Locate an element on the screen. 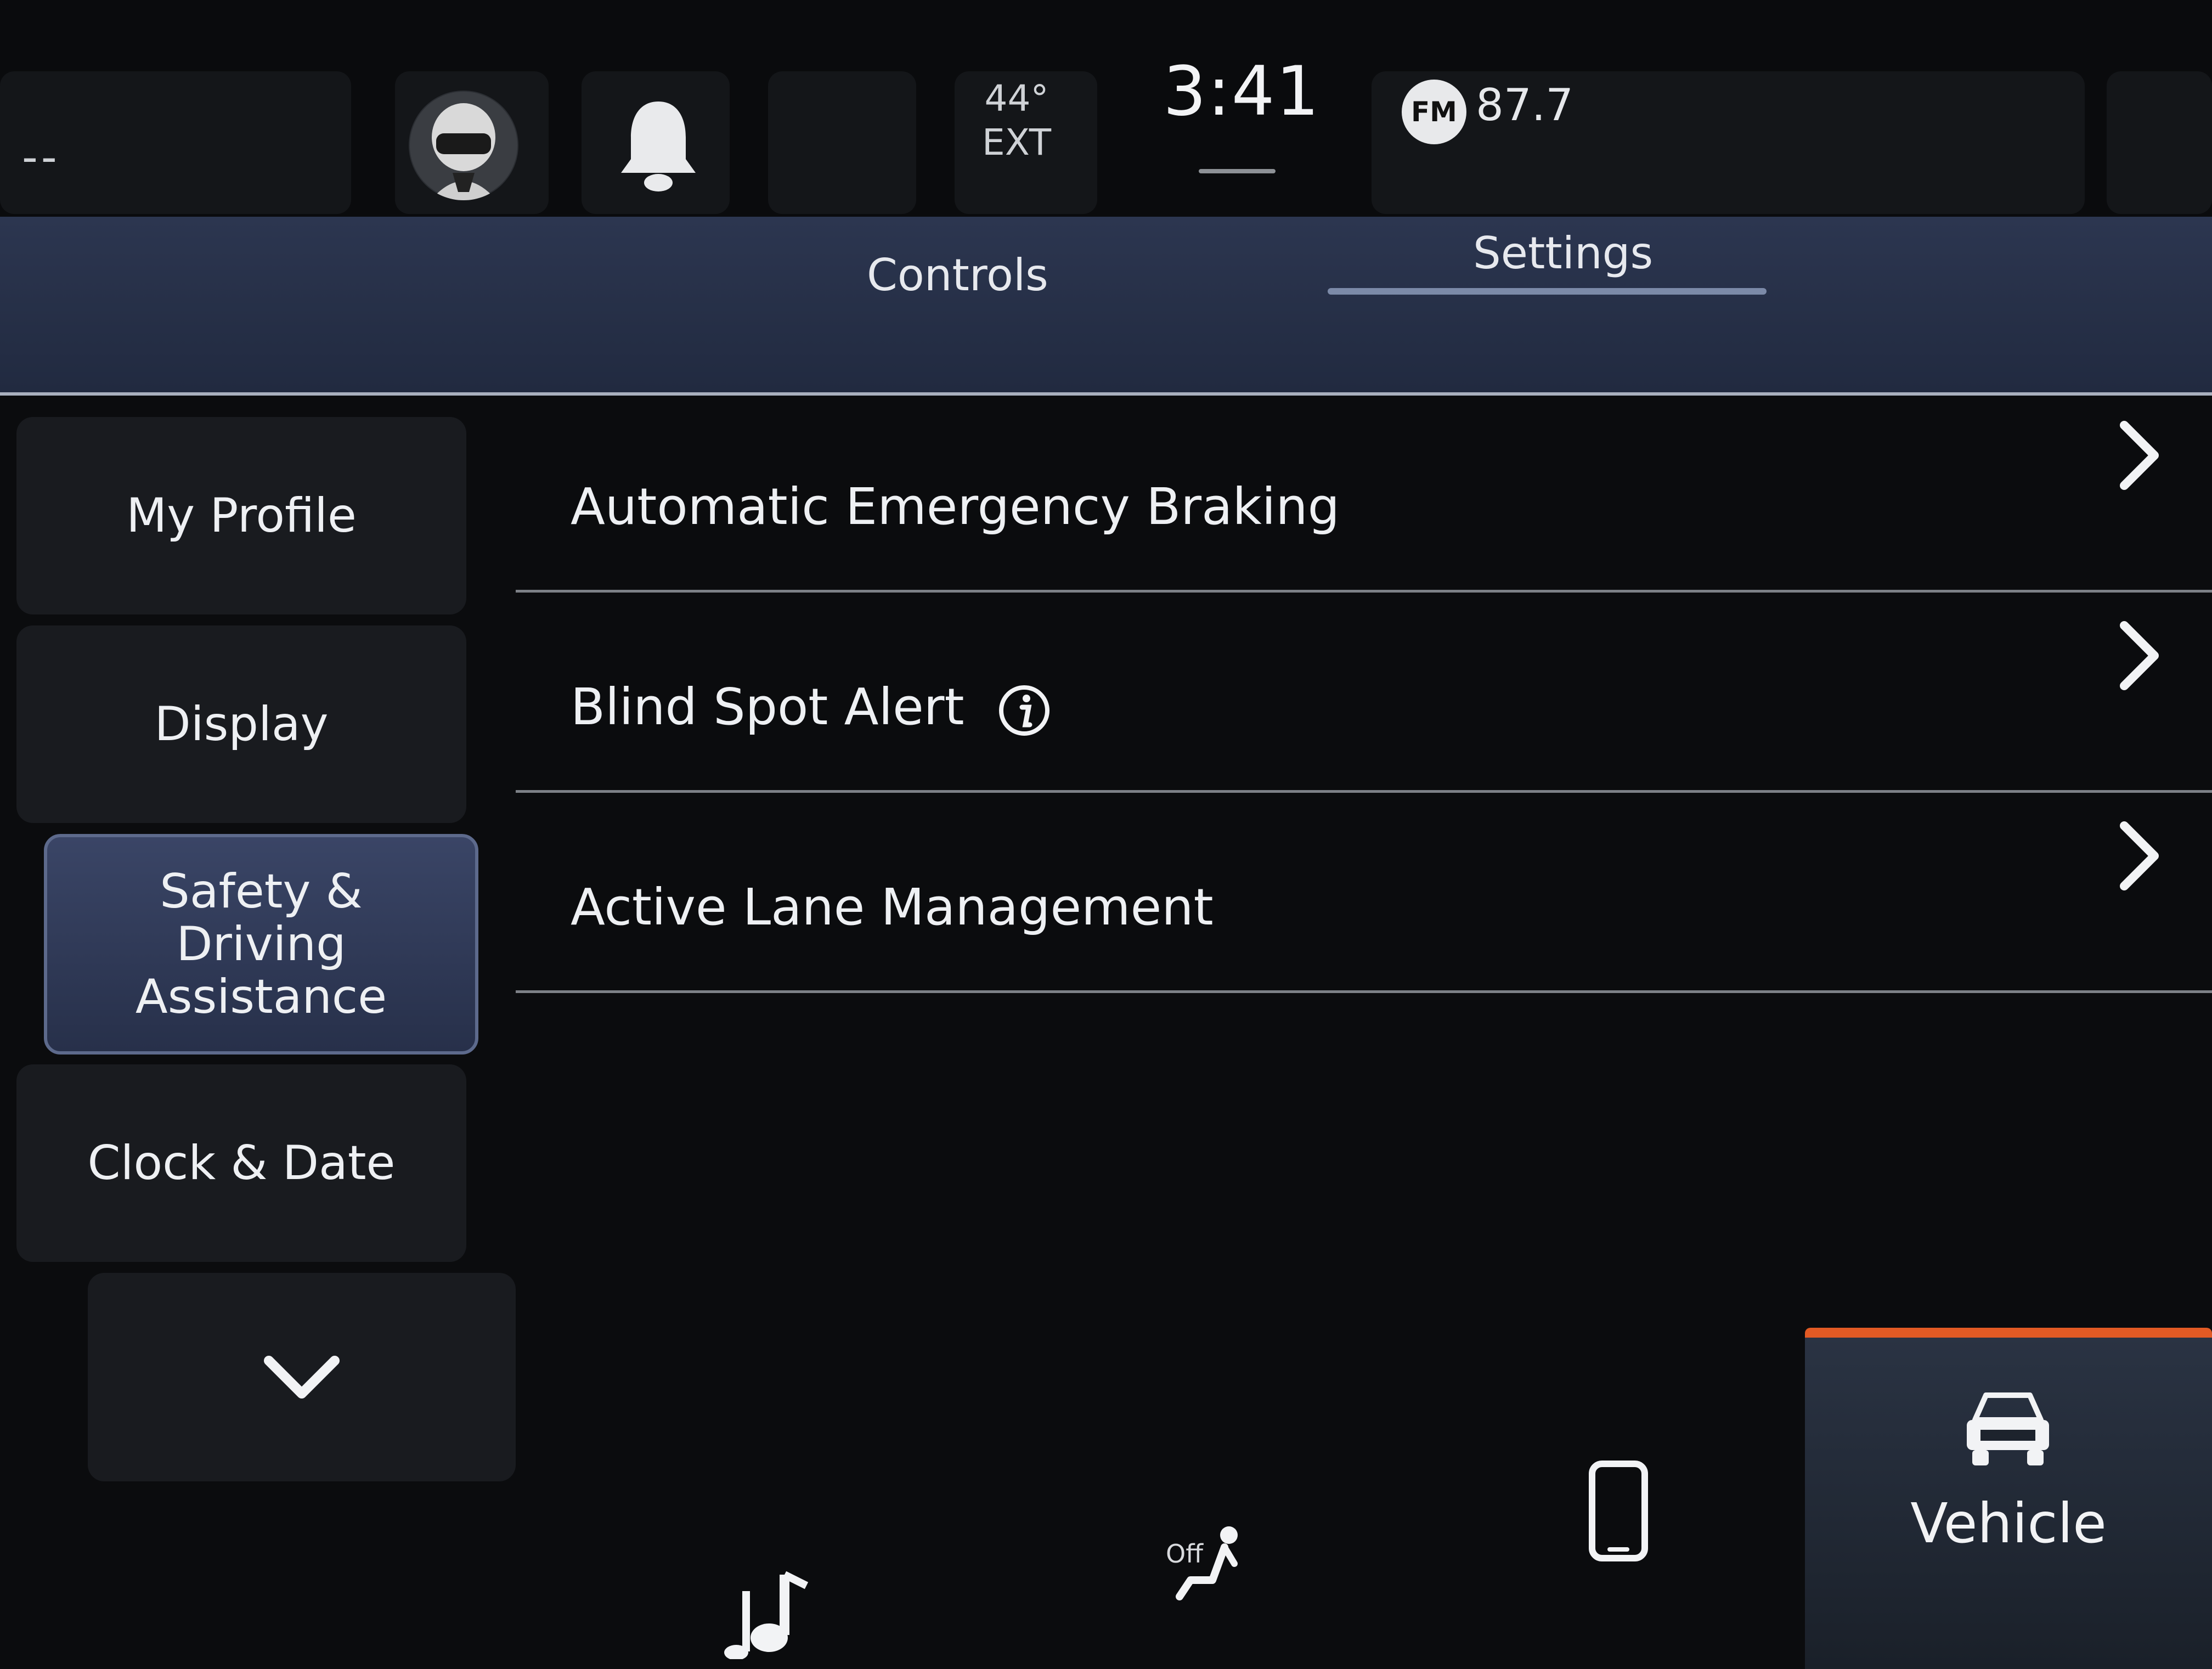 This screenshot has width=2212, height=1669. info-icon is located at coordinates (1024, 710).